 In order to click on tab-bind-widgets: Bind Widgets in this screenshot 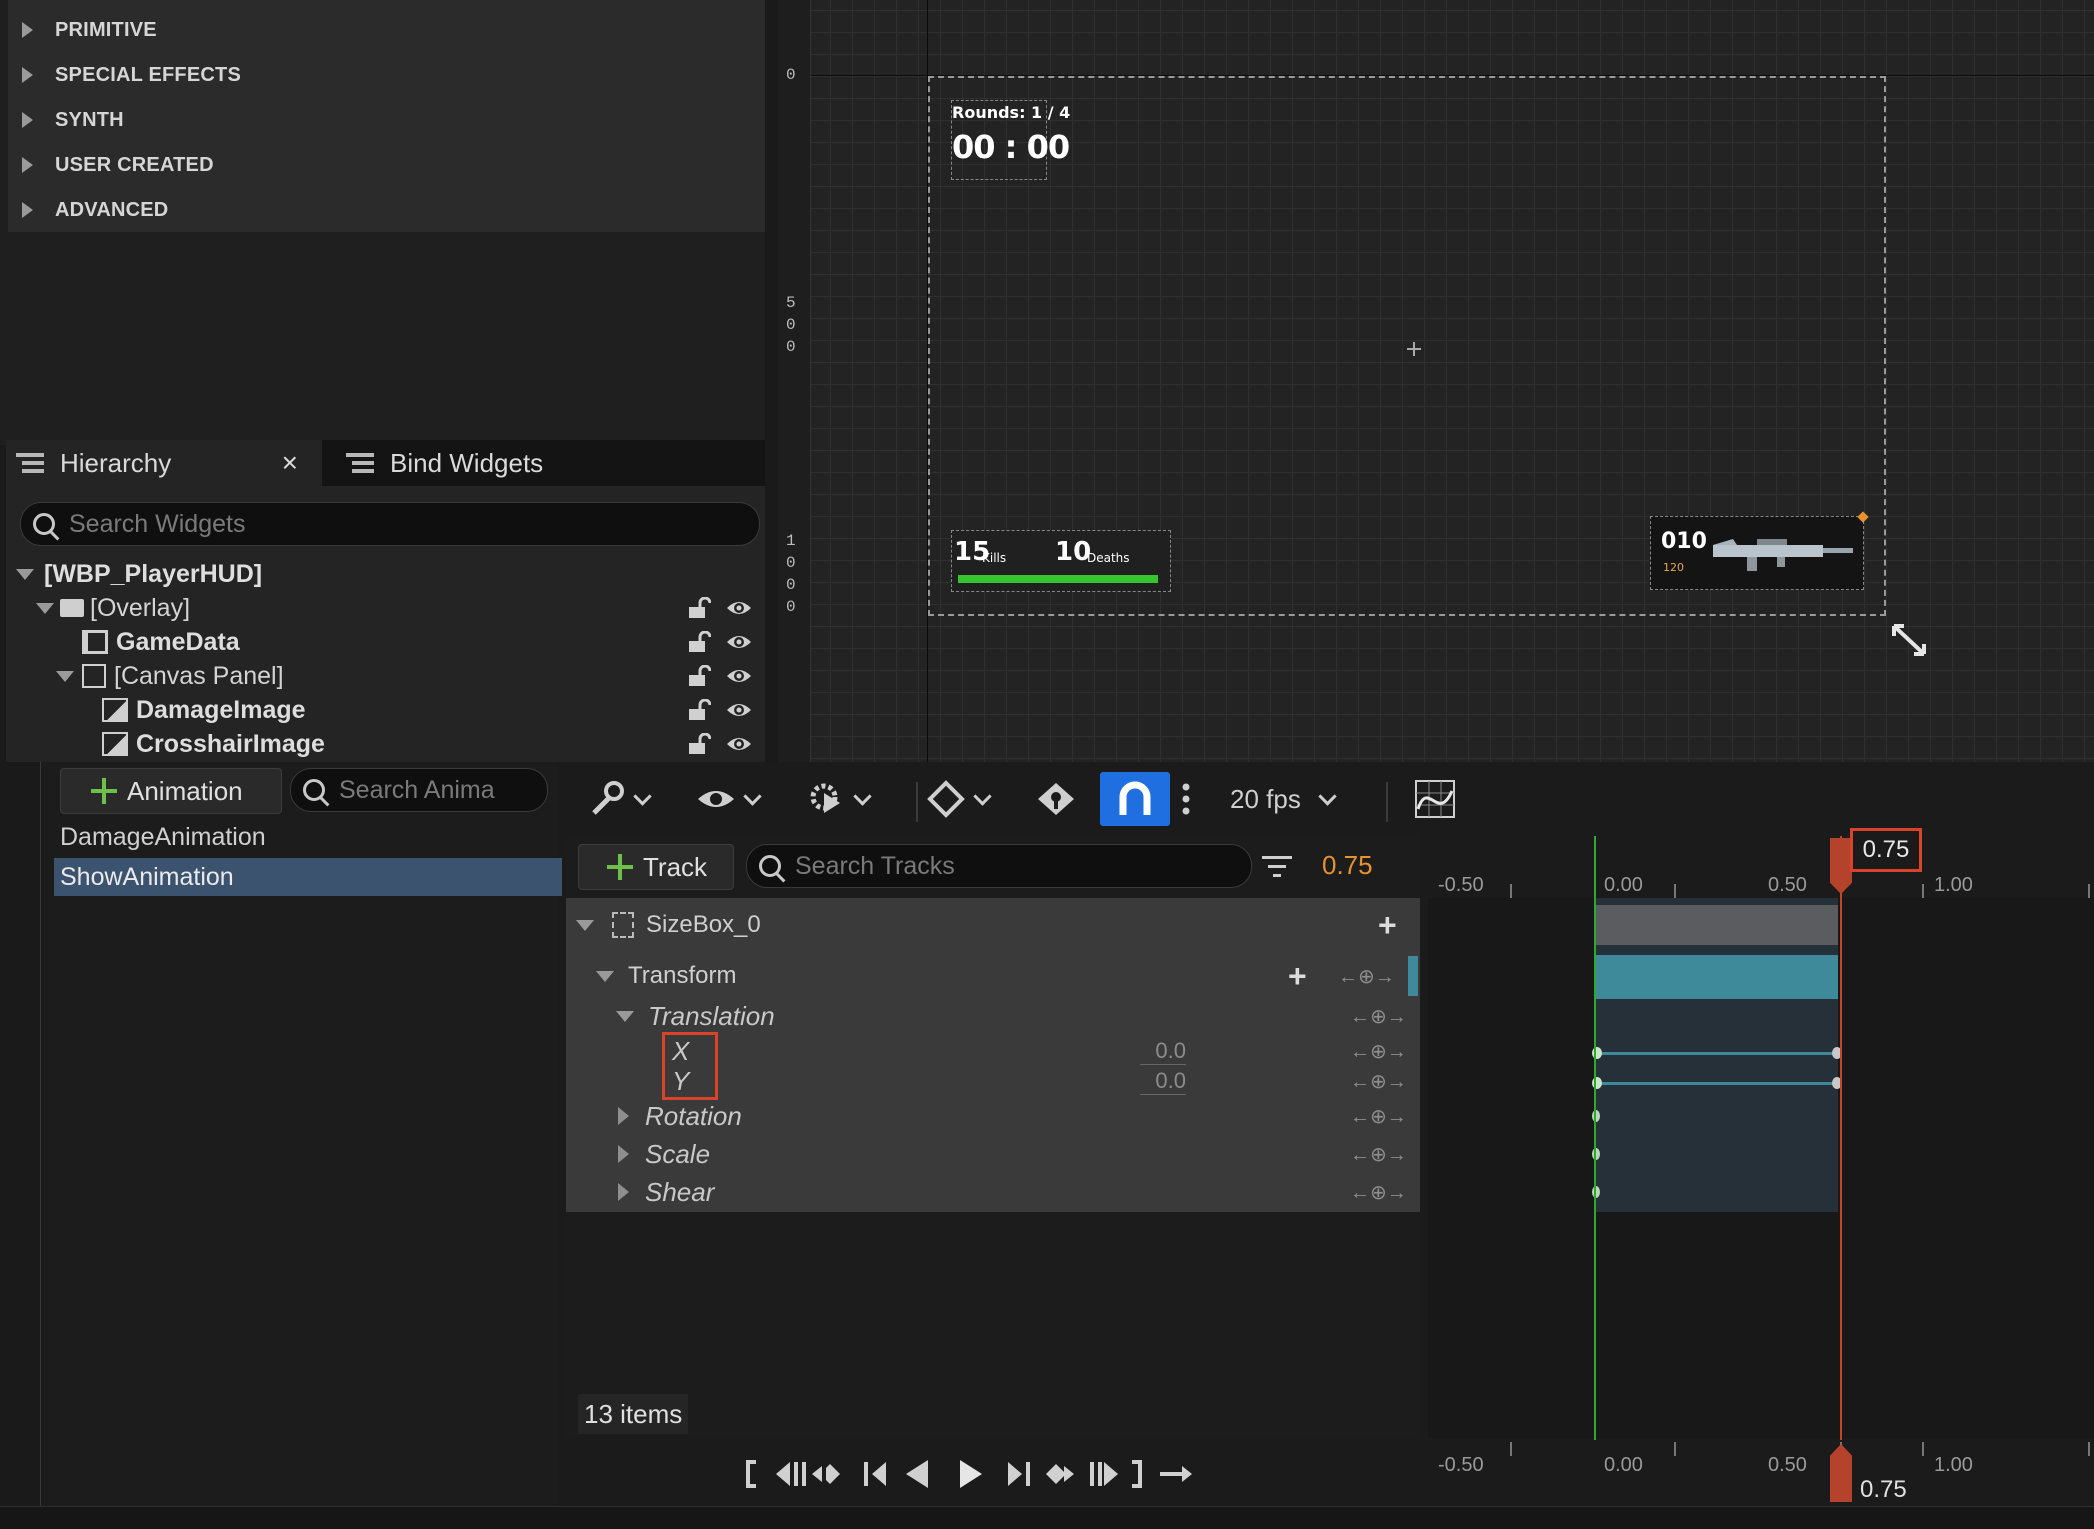, I will do `click(439, 463)`.